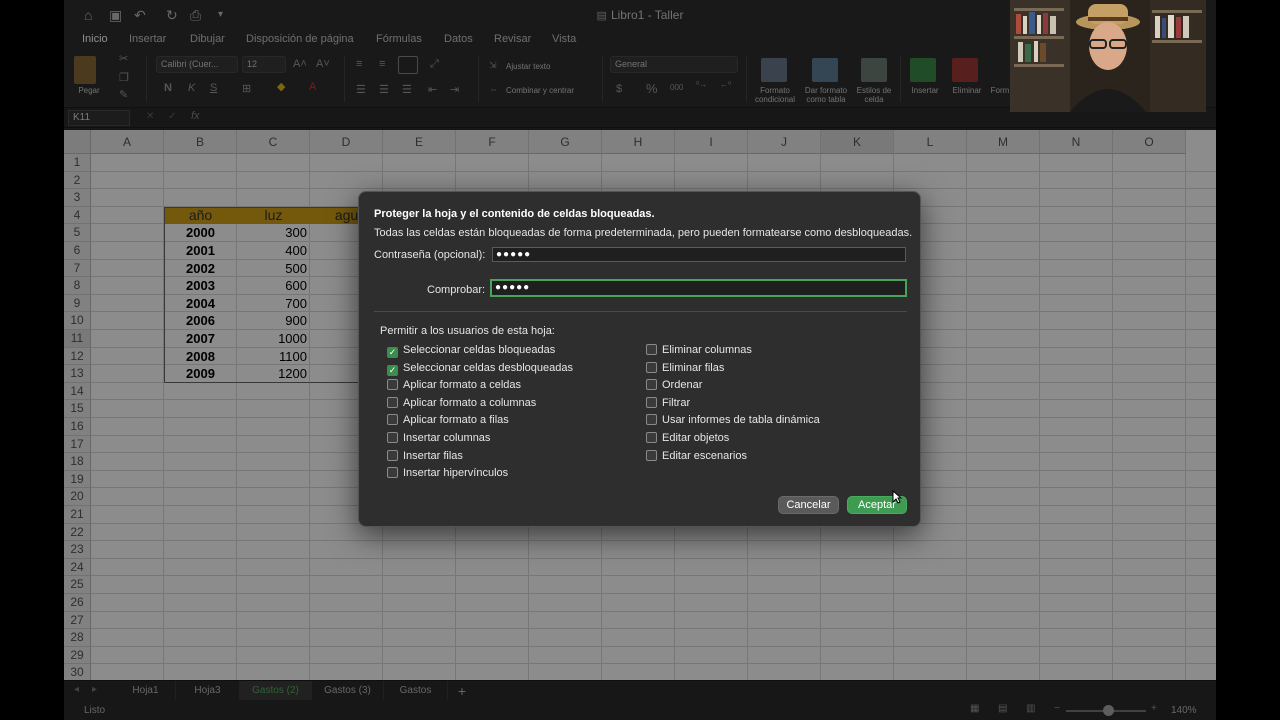  Describe the element at coordinates (808, 505) in the screenshot. I see `cancel-button: Cancelar` at that location.